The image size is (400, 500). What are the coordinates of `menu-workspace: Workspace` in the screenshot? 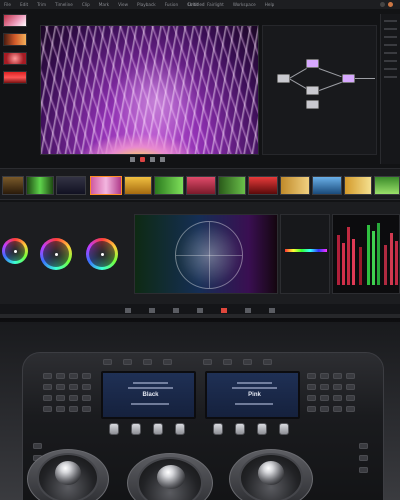 It's located at (244, 4).